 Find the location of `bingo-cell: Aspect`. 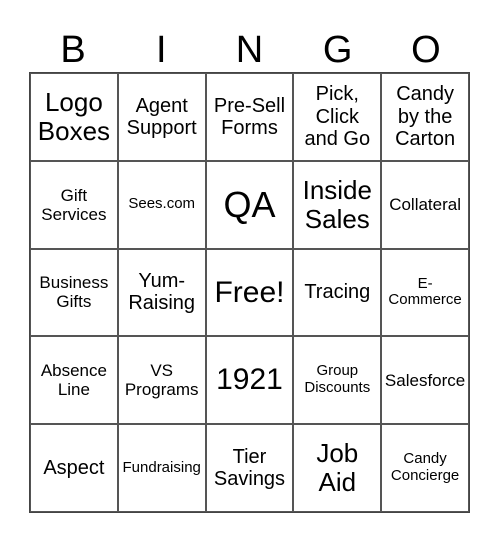

bingo-cell: Aspect is located at coordinates (74, 468).